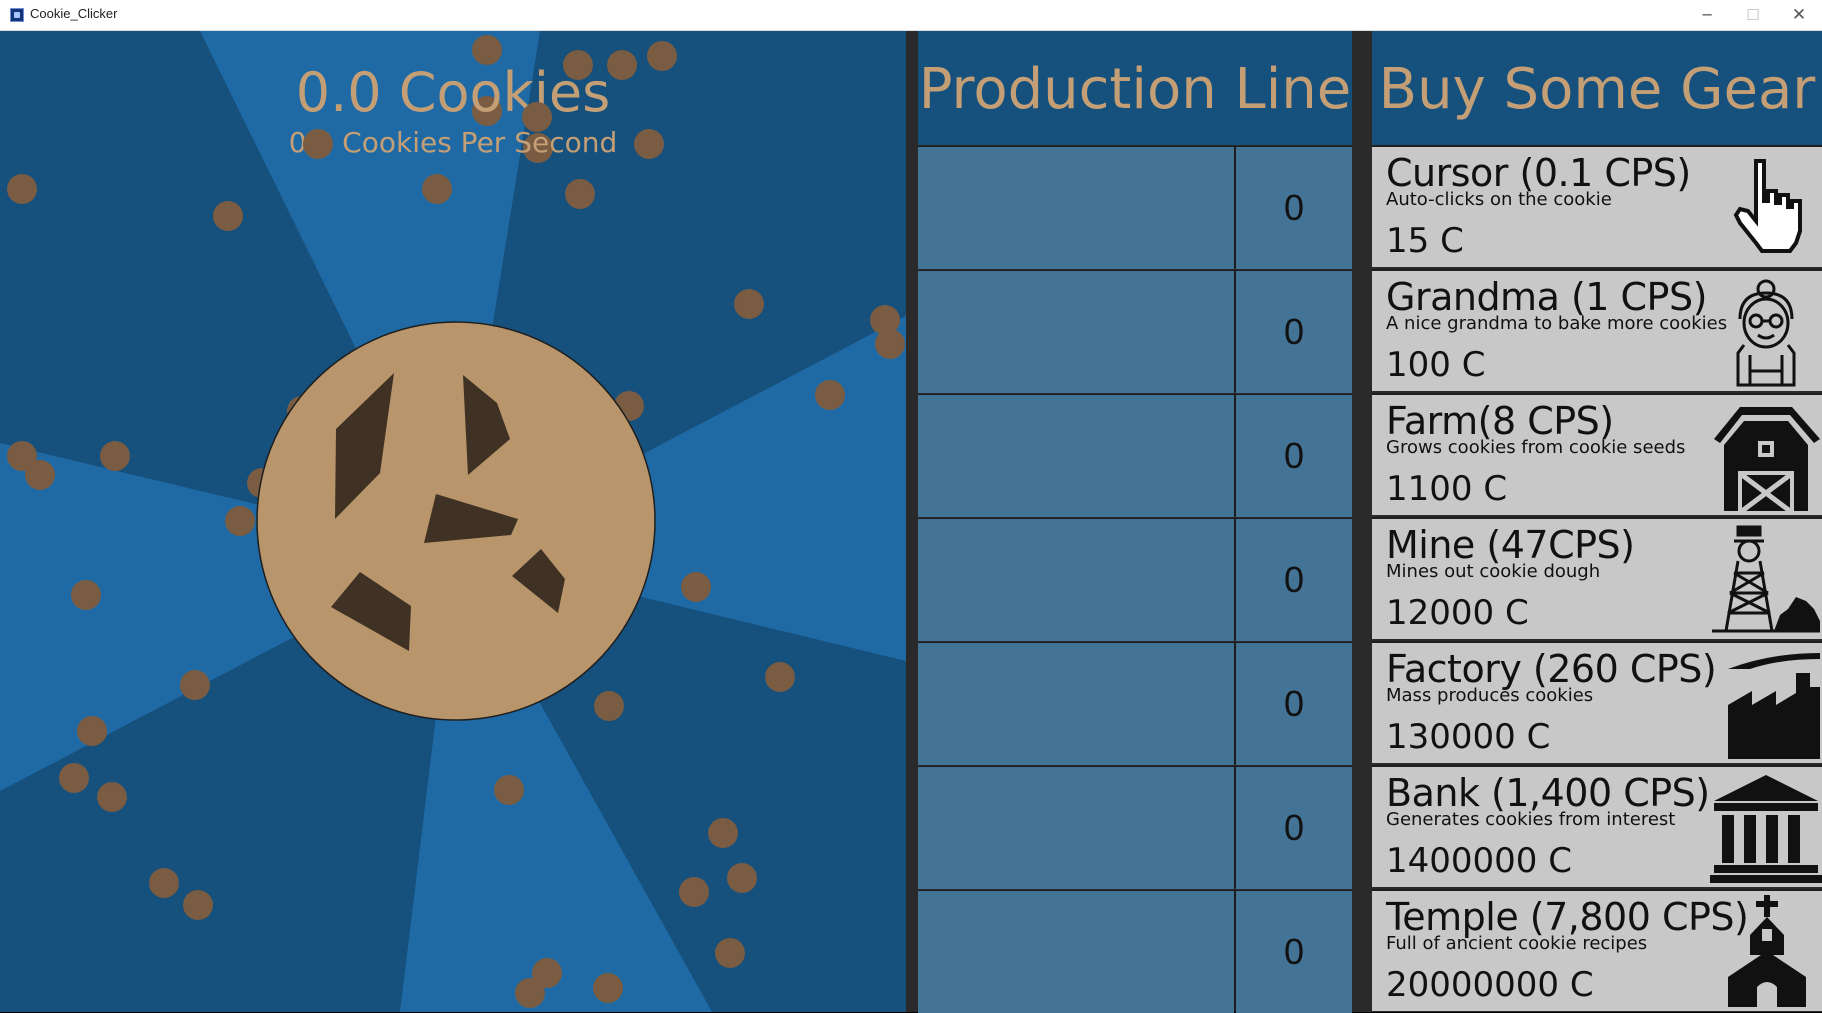  What do you see at coordinates (1767, 459) in the screenshot?
I see `barn-icon` at bounding box center [1767, 459].